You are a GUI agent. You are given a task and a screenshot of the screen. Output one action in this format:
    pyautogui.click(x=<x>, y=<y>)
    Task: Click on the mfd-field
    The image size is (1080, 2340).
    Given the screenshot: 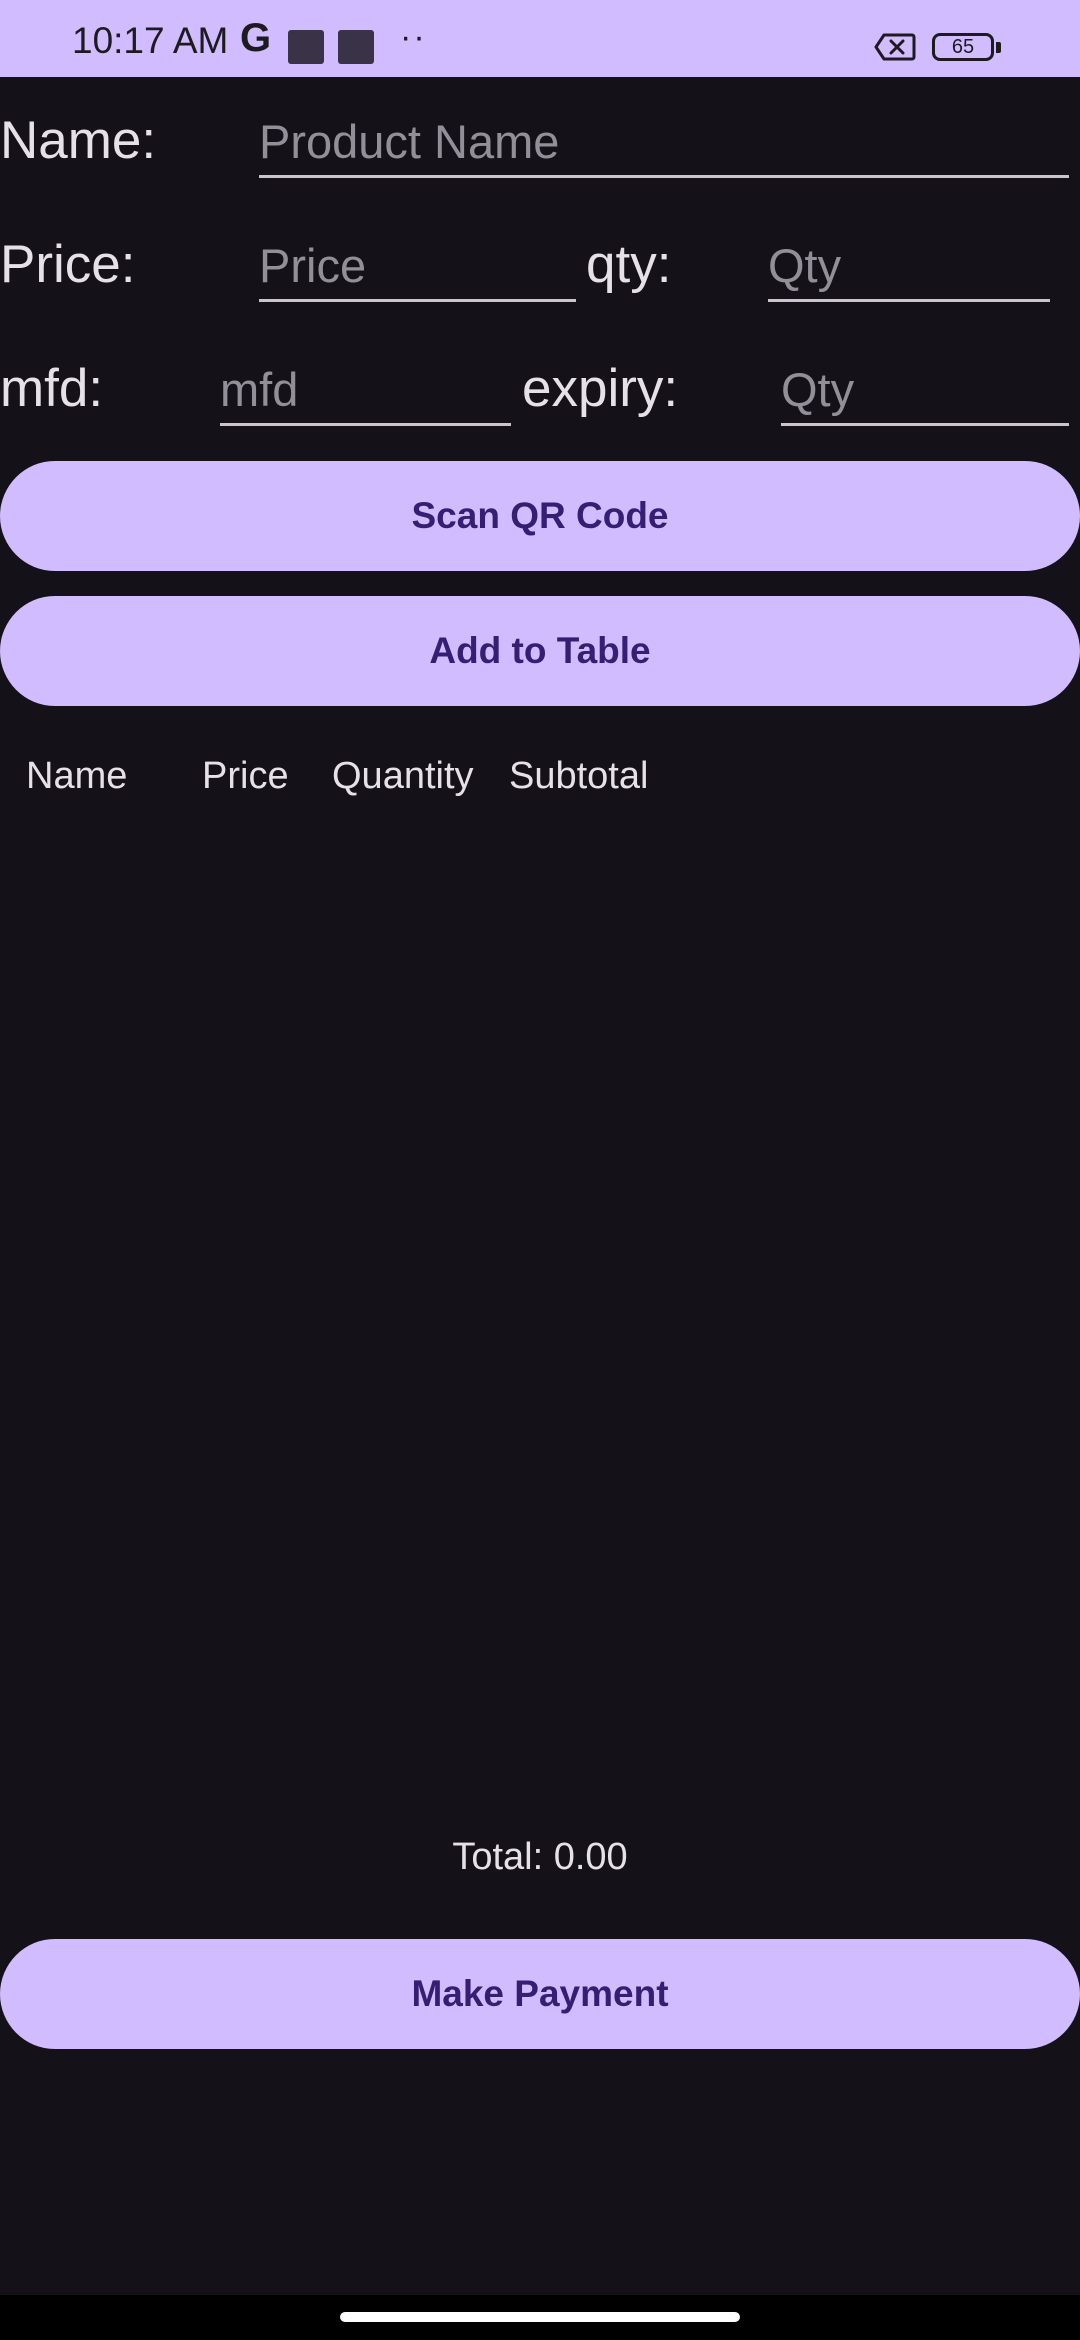 What is the action you would take?
    pyautogui.click(x=365, y=391)
    